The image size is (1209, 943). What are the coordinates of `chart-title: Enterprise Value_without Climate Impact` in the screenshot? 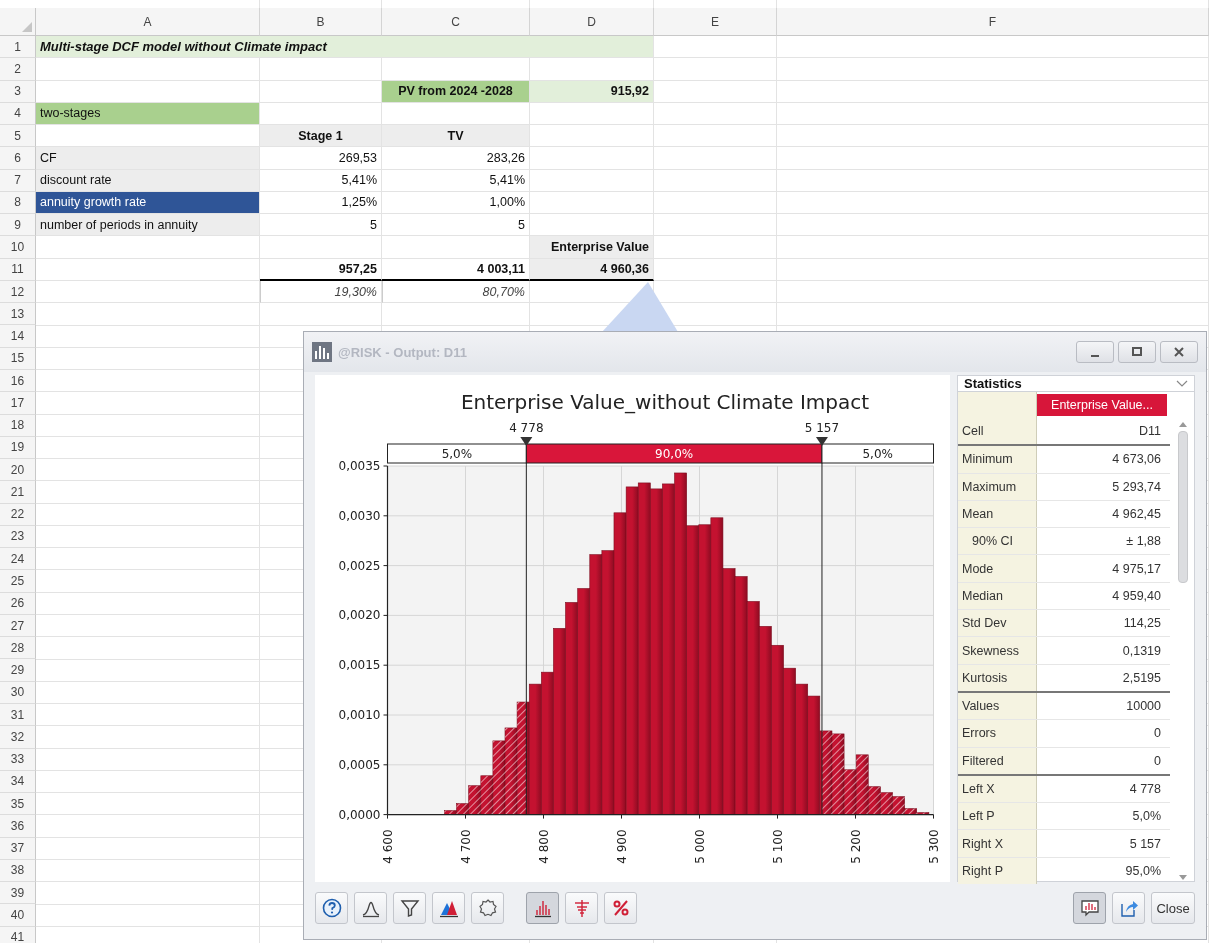 It's located at (665, 402).